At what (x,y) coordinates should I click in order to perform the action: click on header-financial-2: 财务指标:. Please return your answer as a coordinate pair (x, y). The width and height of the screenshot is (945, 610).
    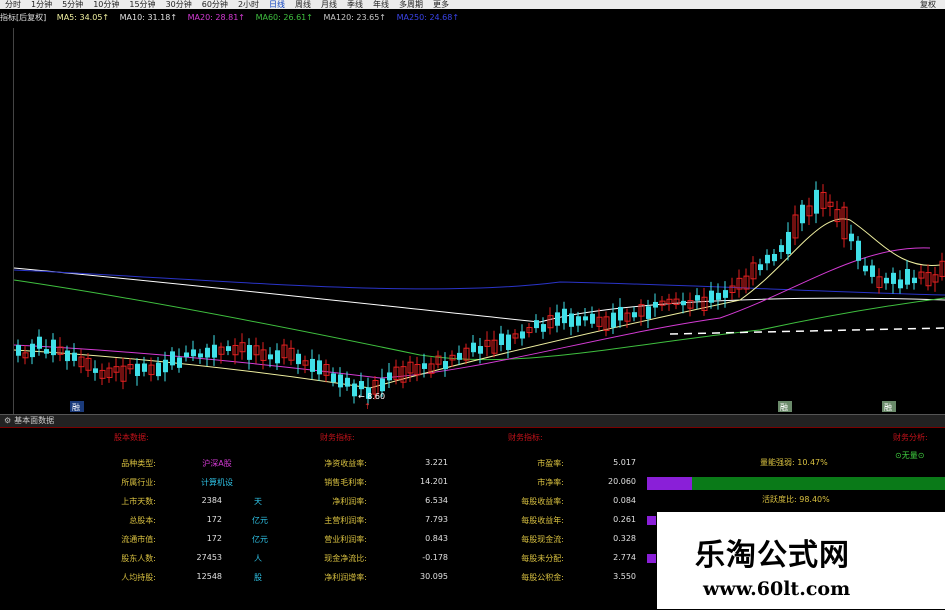
    Looking at the image, I should click on (525, 437).